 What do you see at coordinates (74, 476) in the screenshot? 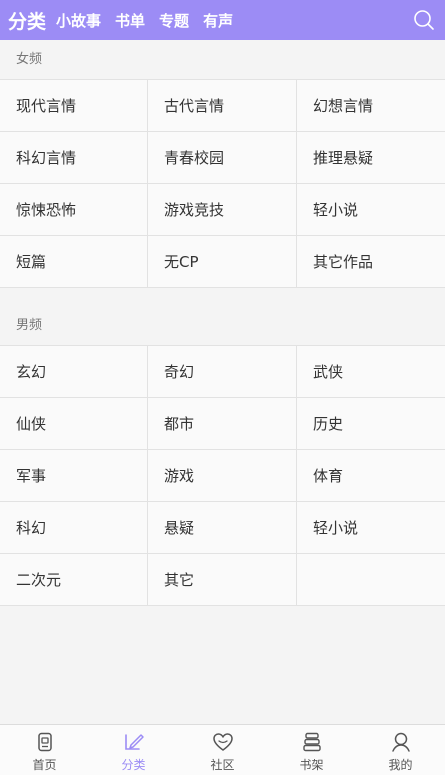
I see `category-item: 军事` at bounding box center [74, 476].